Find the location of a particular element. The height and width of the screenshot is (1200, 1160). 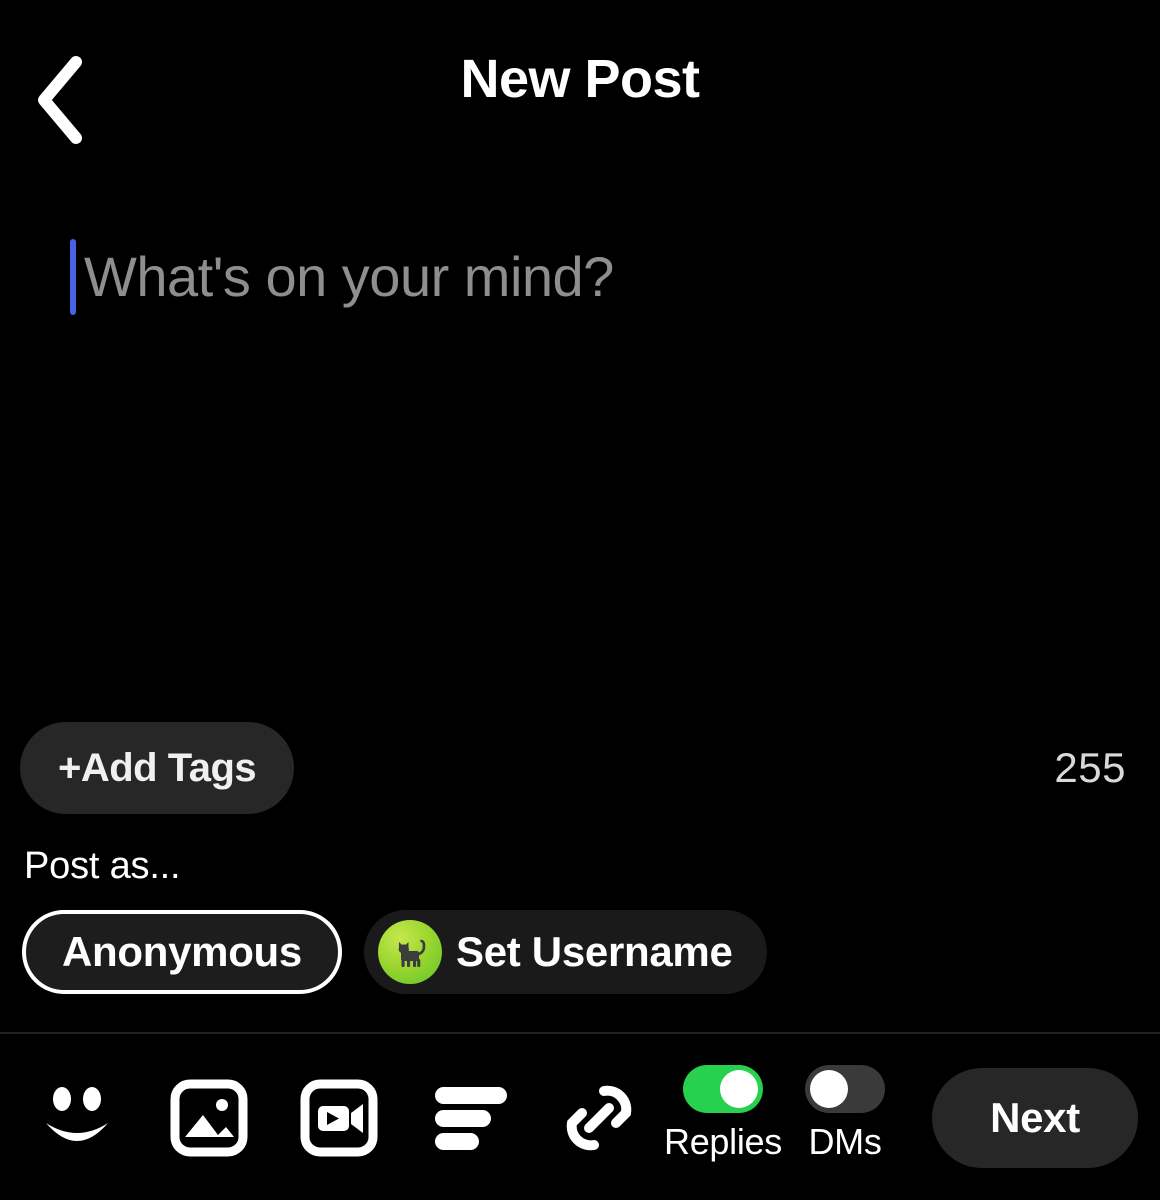

header: New Post is located at coordinates (580, 82).